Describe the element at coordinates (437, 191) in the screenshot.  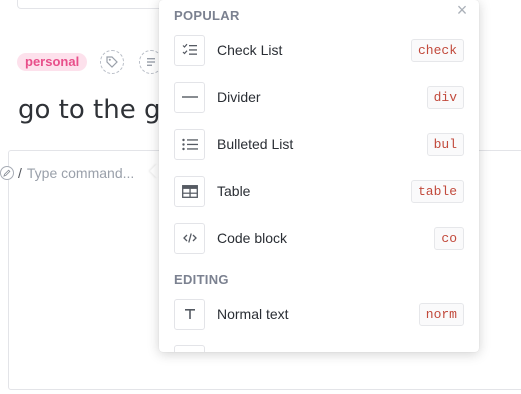
I see `shortcut-badge: table` at that location.